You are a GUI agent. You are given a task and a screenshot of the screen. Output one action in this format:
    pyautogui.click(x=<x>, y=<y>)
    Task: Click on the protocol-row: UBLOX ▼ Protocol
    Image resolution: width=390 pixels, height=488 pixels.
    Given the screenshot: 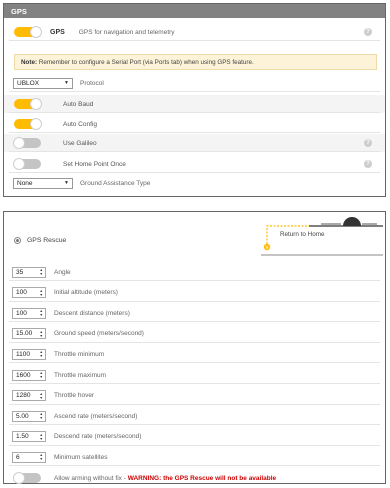 What is the action you would take?
    pyautogui.click(x=194, y=83)
    